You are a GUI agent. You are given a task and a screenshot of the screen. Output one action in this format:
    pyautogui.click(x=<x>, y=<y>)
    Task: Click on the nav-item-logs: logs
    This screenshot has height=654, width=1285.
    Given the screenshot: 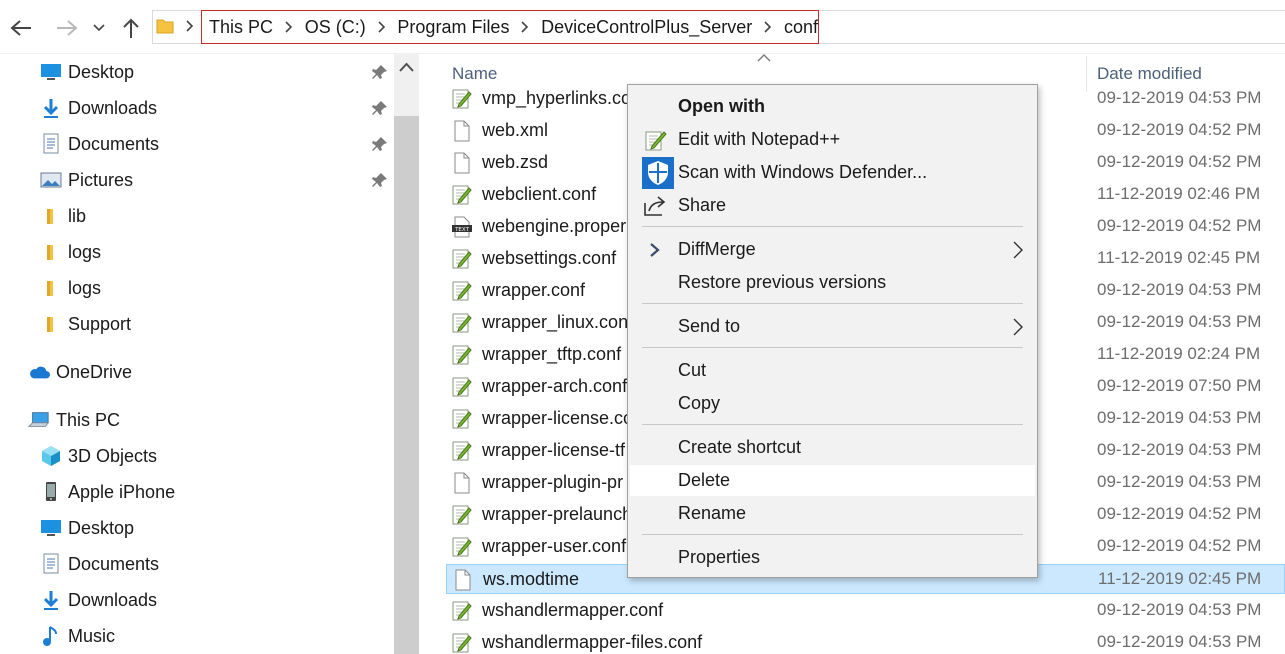 What is the action you would take?
    pyautogui.click(x=70, y=252)
    